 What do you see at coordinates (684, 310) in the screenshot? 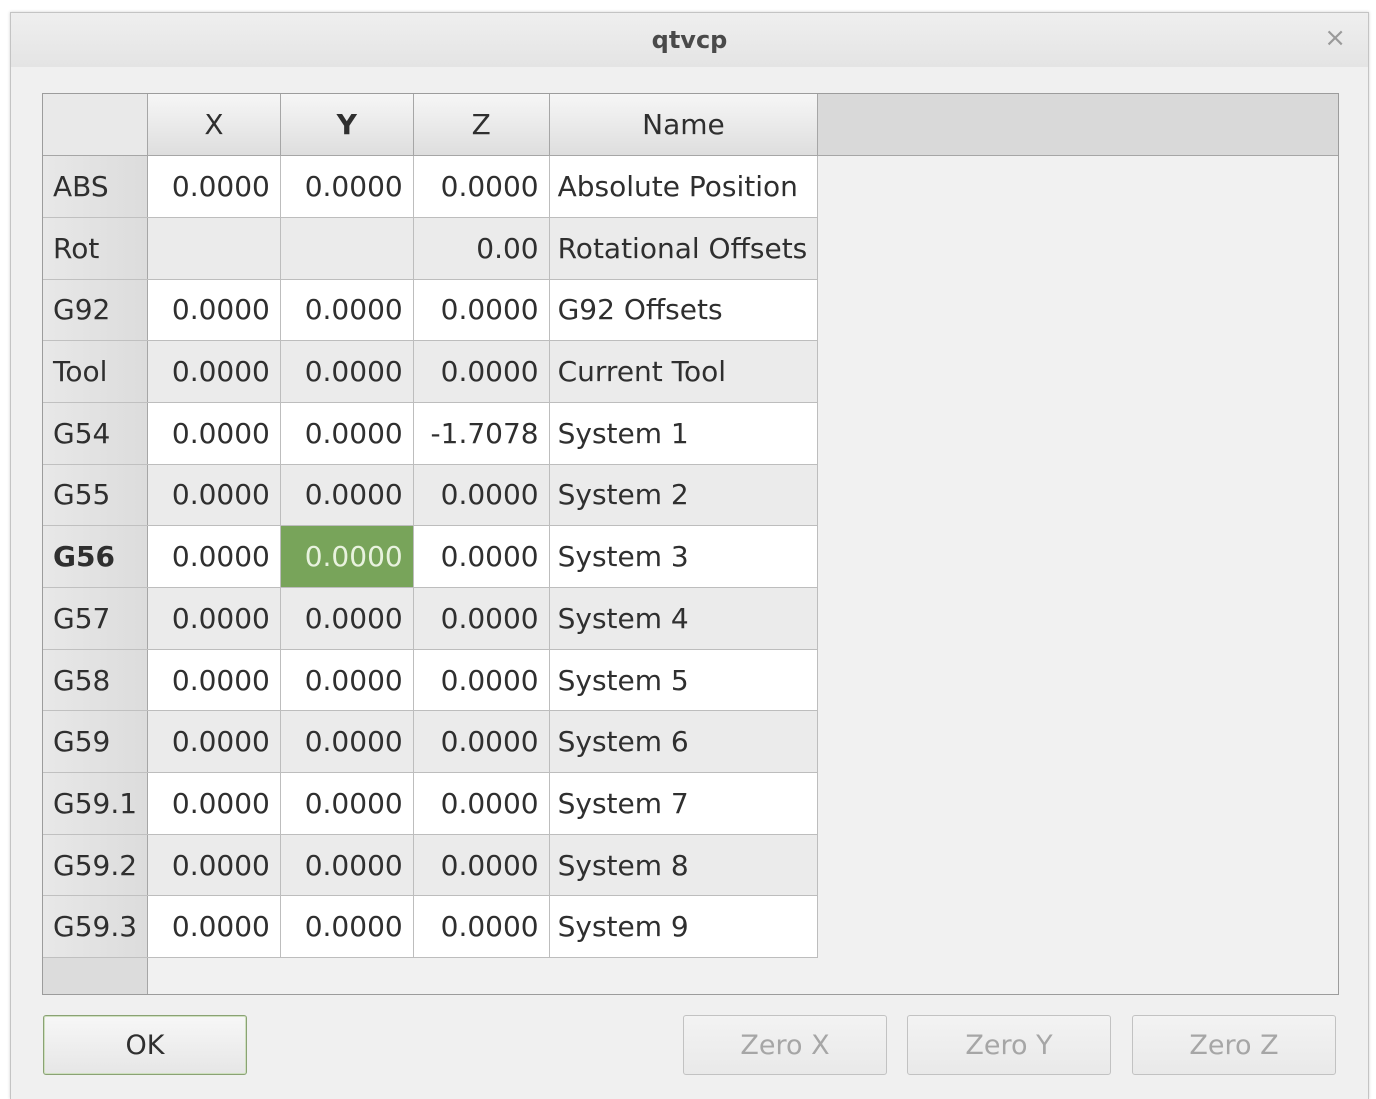
I see `cell-name: G92 Offsets` at bounding box center [684, 310].